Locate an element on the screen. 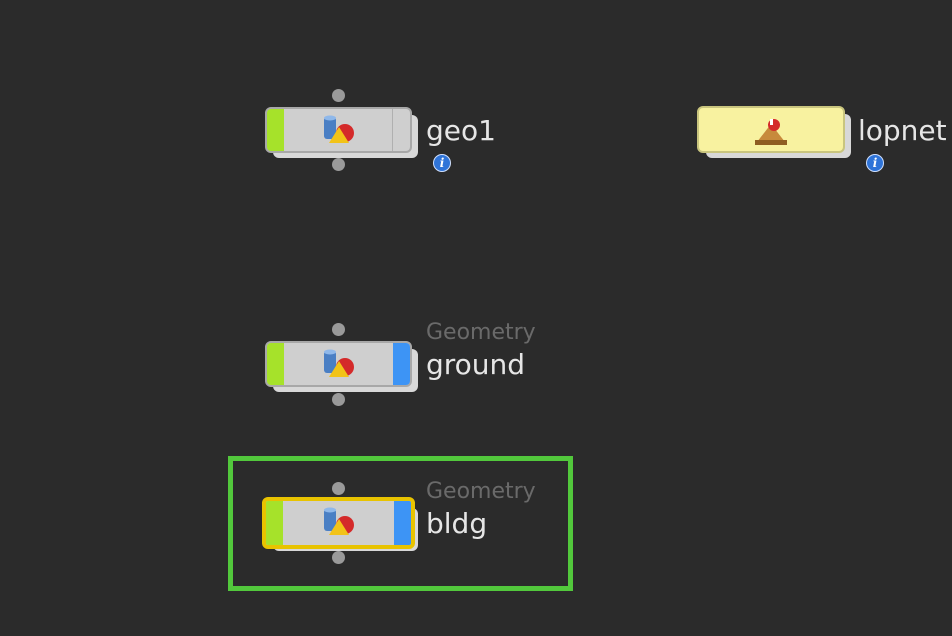 This screenshot has width=952, height=636. bldg-render-flag is located at coordinates (402, 523).